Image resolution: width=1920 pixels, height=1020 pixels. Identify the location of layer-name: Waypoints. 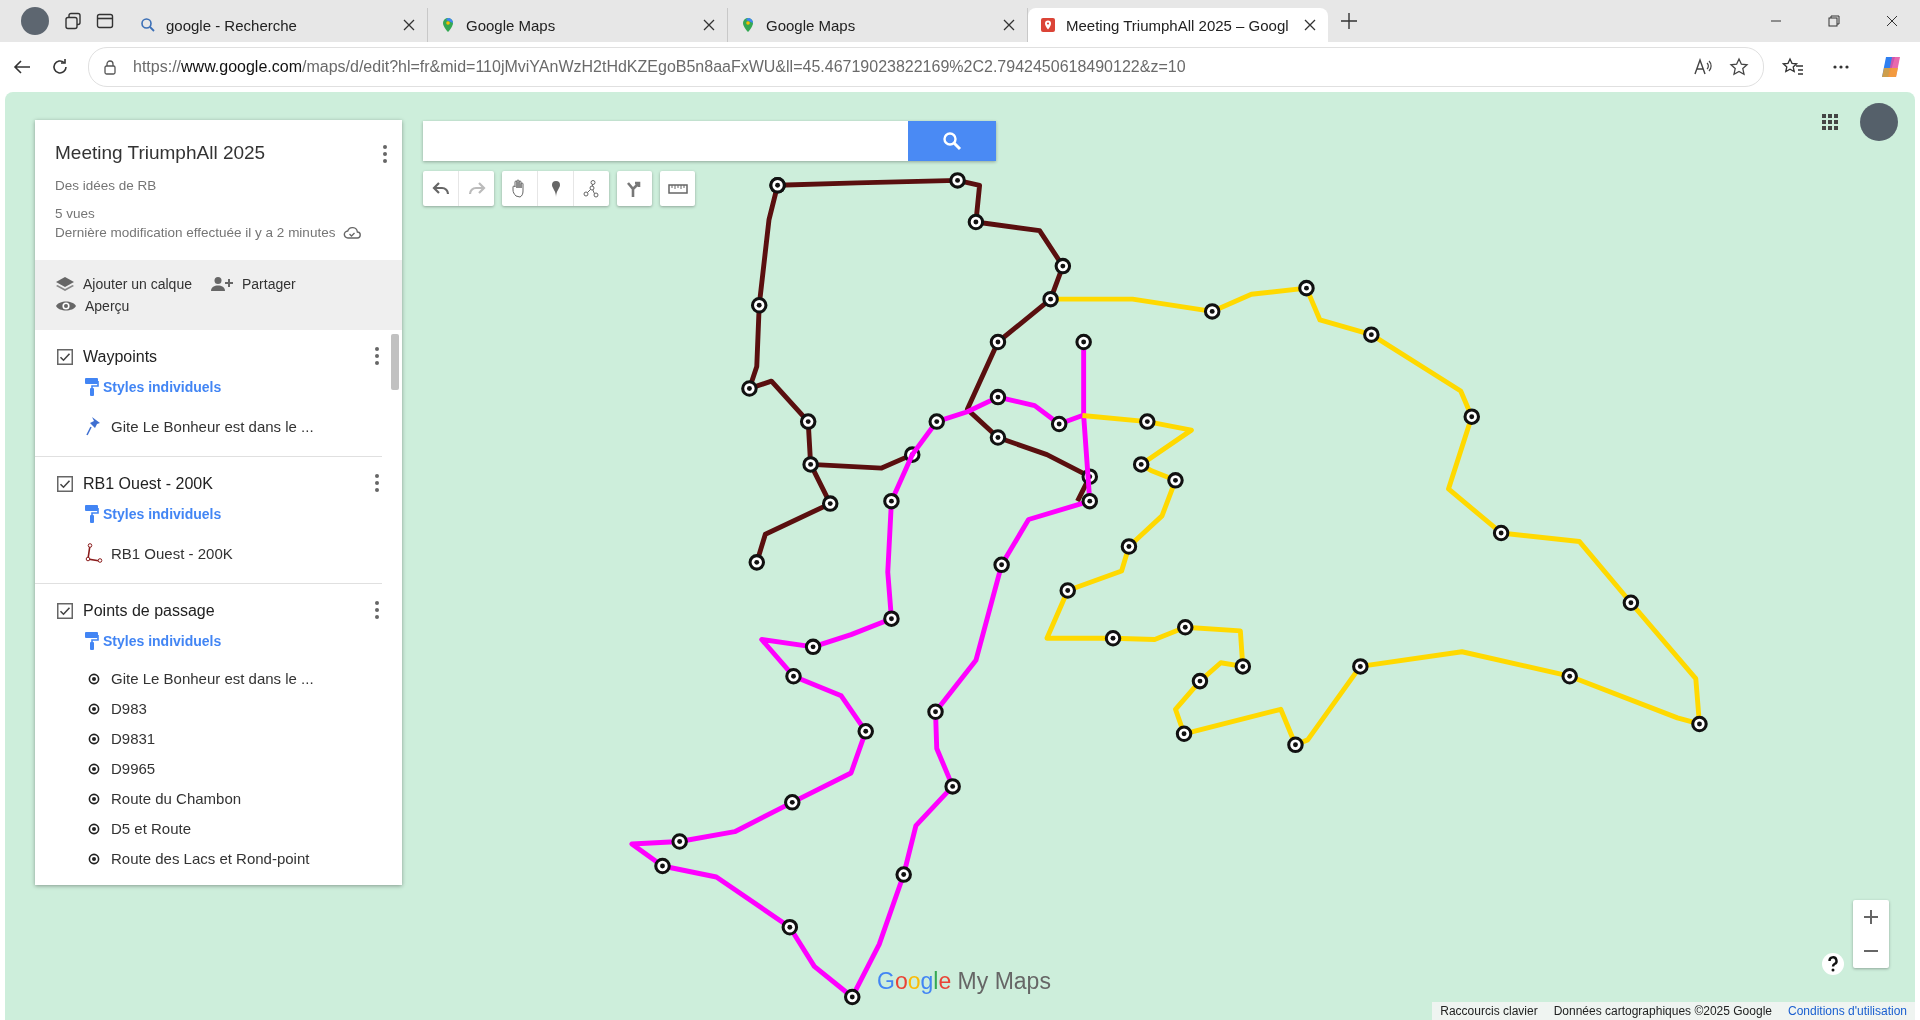
(120, 357).